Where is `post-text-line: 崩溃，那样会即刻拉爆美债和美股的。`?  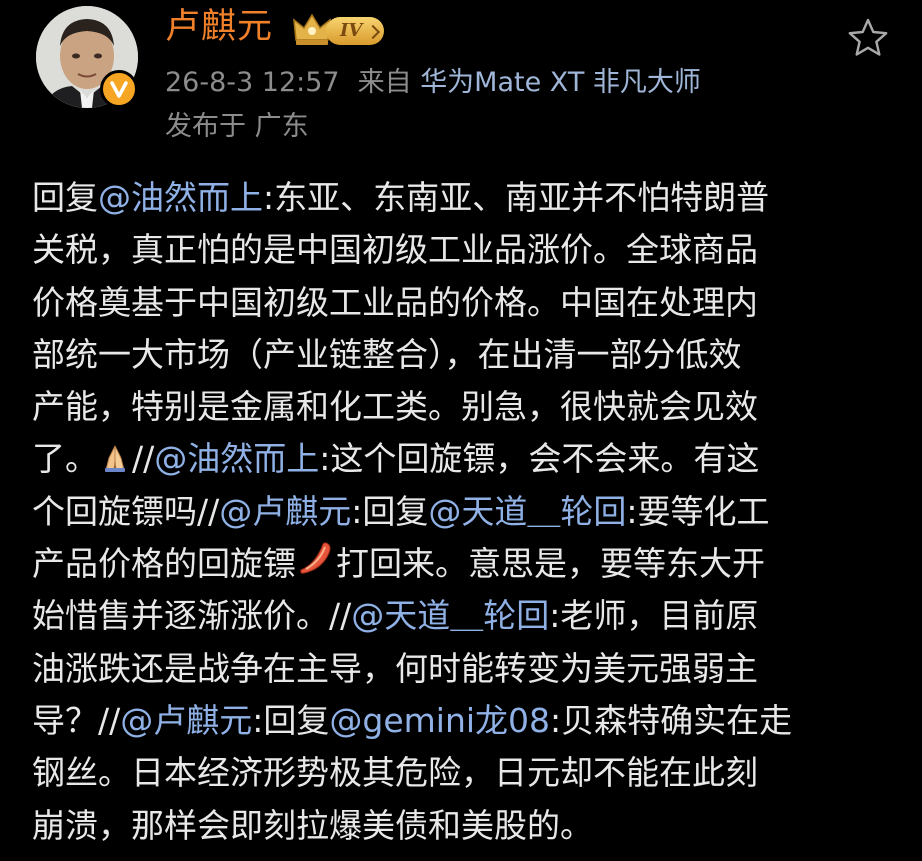
post-text-line: 崩溃，那样会即刻拉爆美债和美股的。 is located at coordinates (462, 826).